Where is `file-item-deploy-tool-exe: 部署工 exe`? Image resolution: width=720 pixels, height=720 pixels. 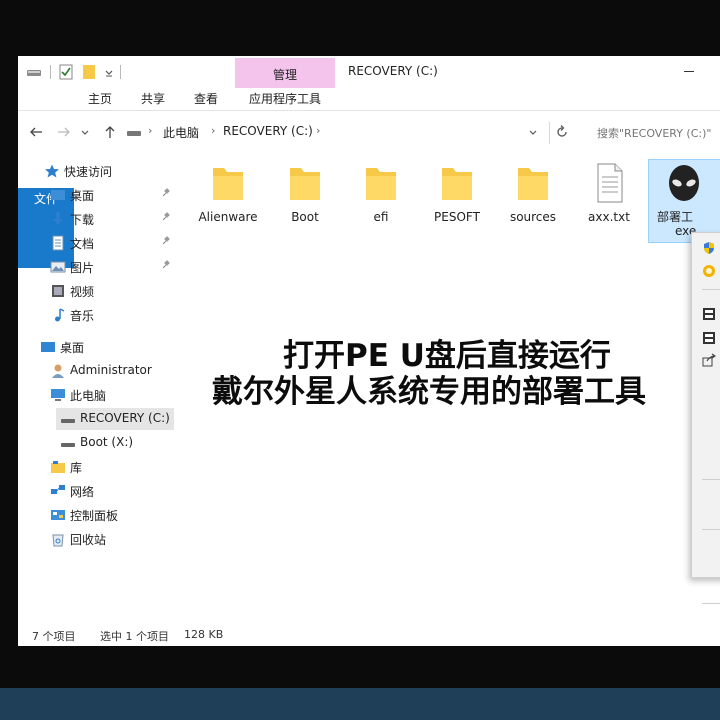
file-item-deploy-tool-exe: 部署工 exe is located at coordinates (684, 201).